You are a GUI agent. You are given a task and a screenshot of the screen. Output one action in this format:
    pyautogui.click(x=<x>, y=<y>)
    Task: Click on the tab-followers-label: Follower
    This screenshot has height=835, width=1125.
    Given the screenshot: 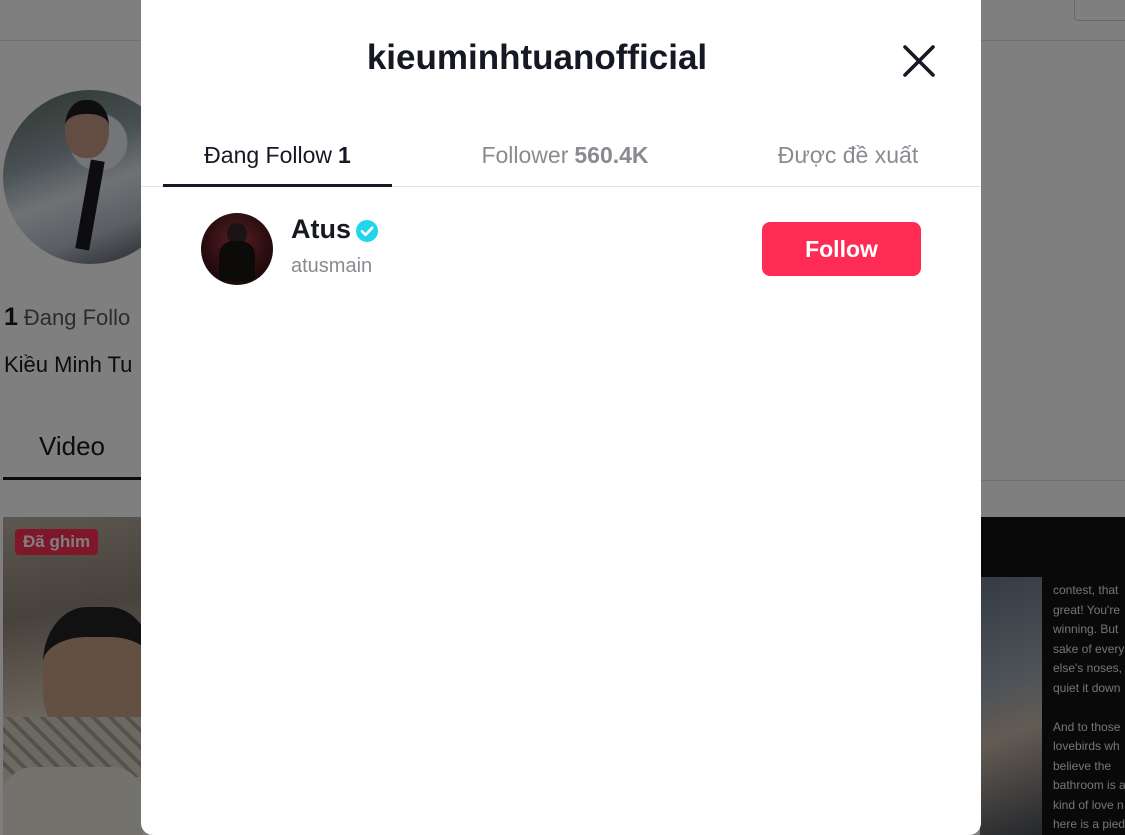 What is the action you would take?
    pyautogui.click(x=525, y=155)
    